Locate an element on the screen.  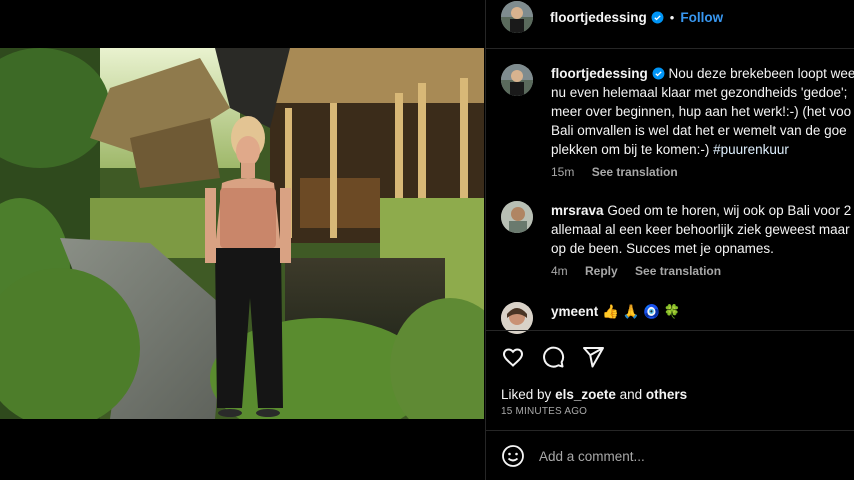
likes-summary: Liked by els_zoete and others is located at coordinates (594, 394).